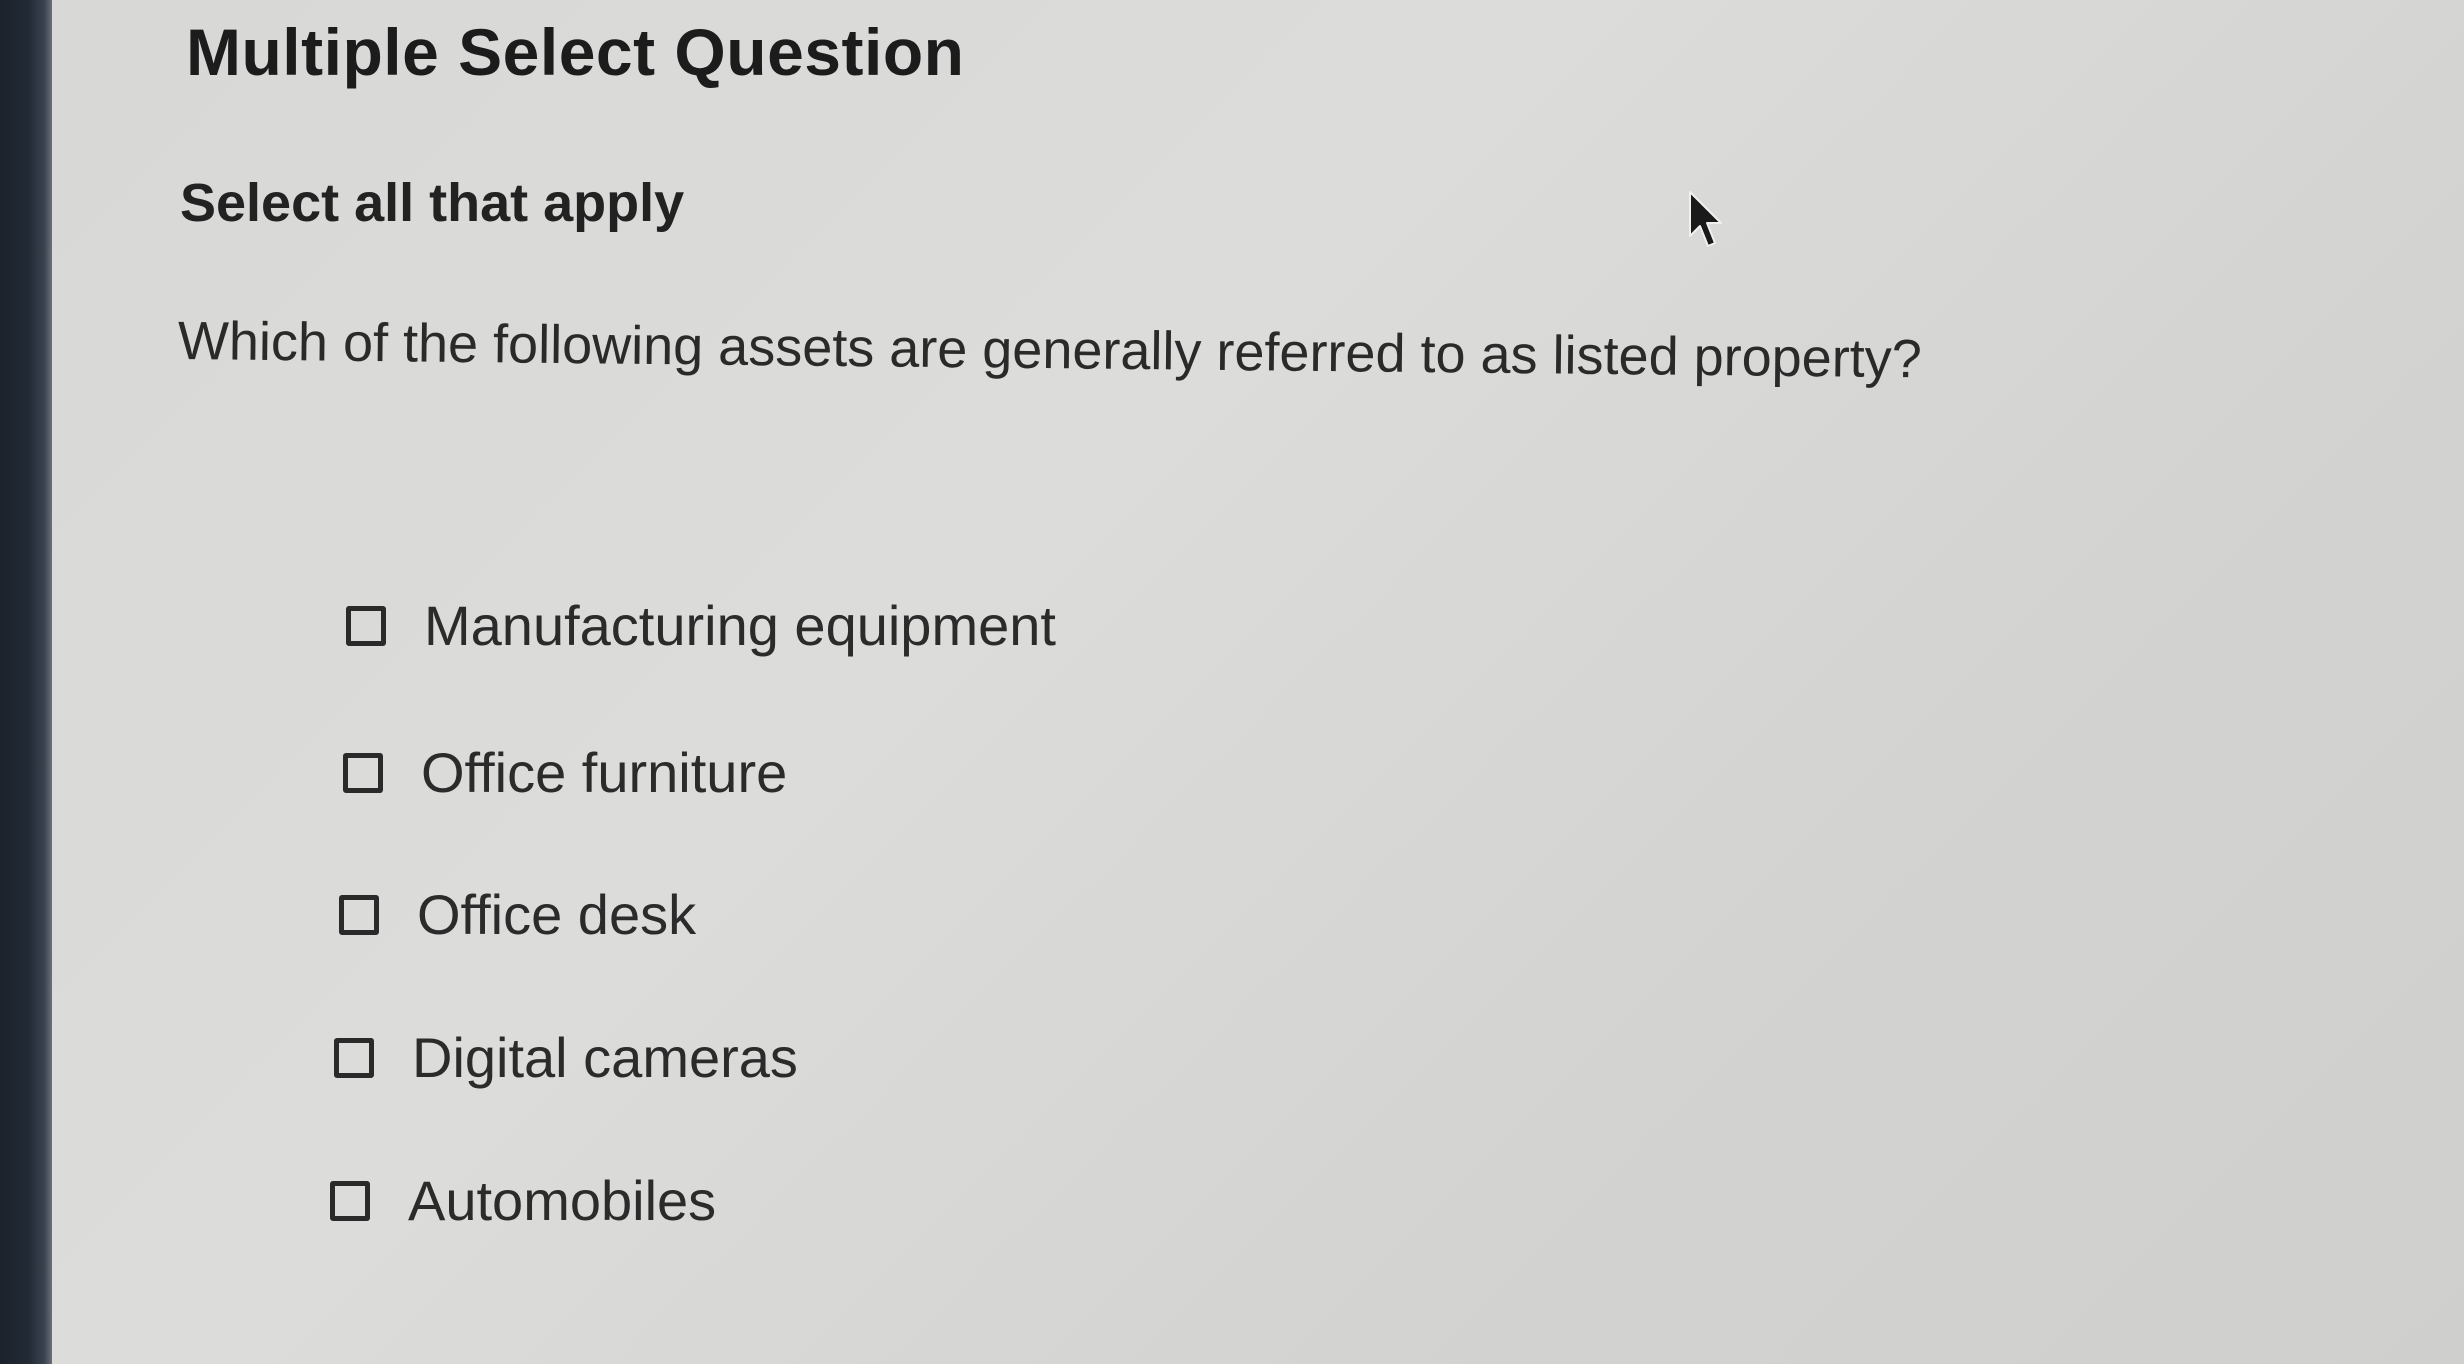  What do you see at coordinates (1705, 219) in the screenshot?
I see `mouse-pointer-icon` at bounding box center [1705, 219].